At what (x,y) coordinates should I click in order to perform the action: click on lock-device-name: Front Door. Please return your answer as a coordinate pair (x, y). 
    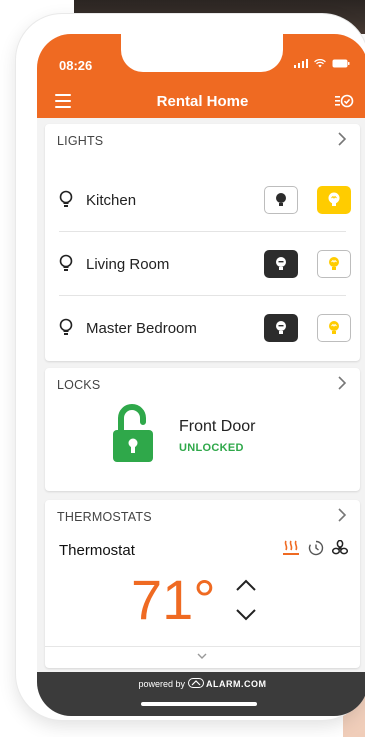
    Looking at the image, I should click on (217, 426).